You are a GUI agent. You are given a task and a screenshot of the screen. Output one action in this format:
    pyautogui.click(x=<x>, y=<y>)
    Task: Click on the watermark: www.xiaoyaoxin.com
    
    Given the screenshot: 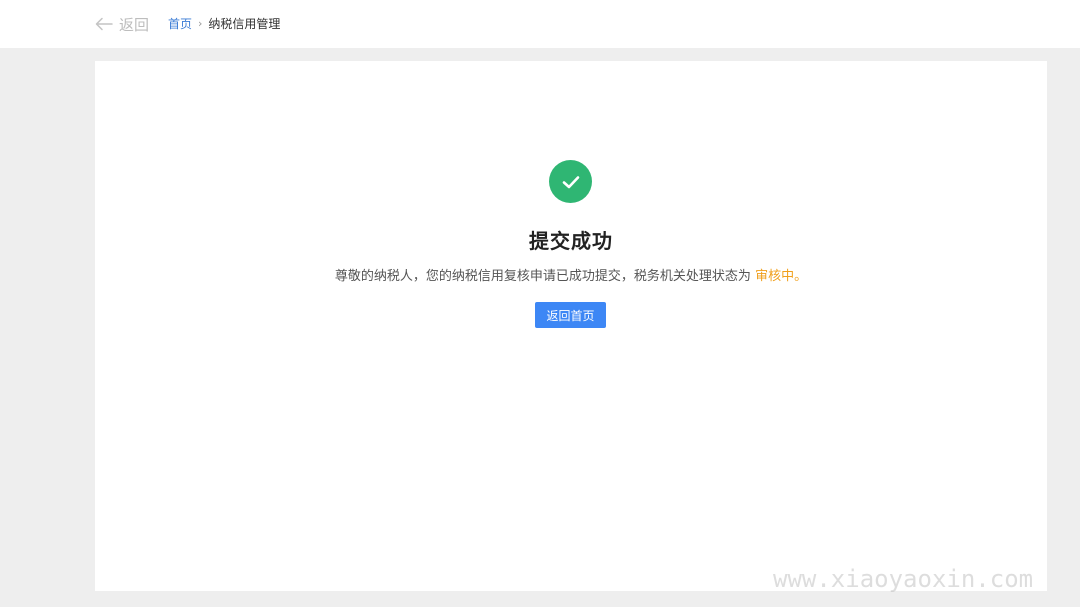 What is the action you would take?
    pyautogui.click(x=903, y=579)
    